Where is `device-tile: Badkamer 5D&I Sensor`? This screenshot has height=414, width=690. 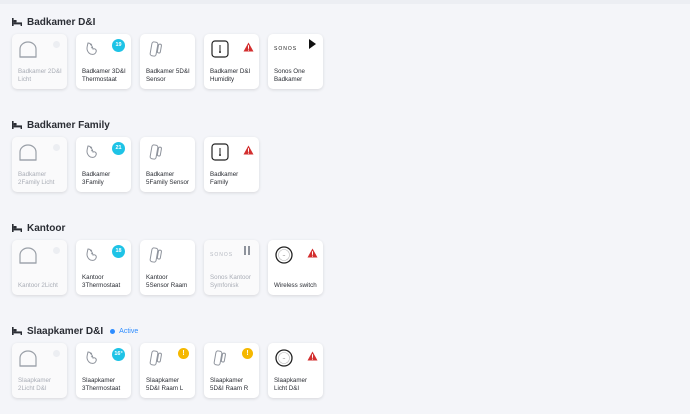
device-tile: Badkamer 5D&I Sensor is located at coordinates (167, 61).